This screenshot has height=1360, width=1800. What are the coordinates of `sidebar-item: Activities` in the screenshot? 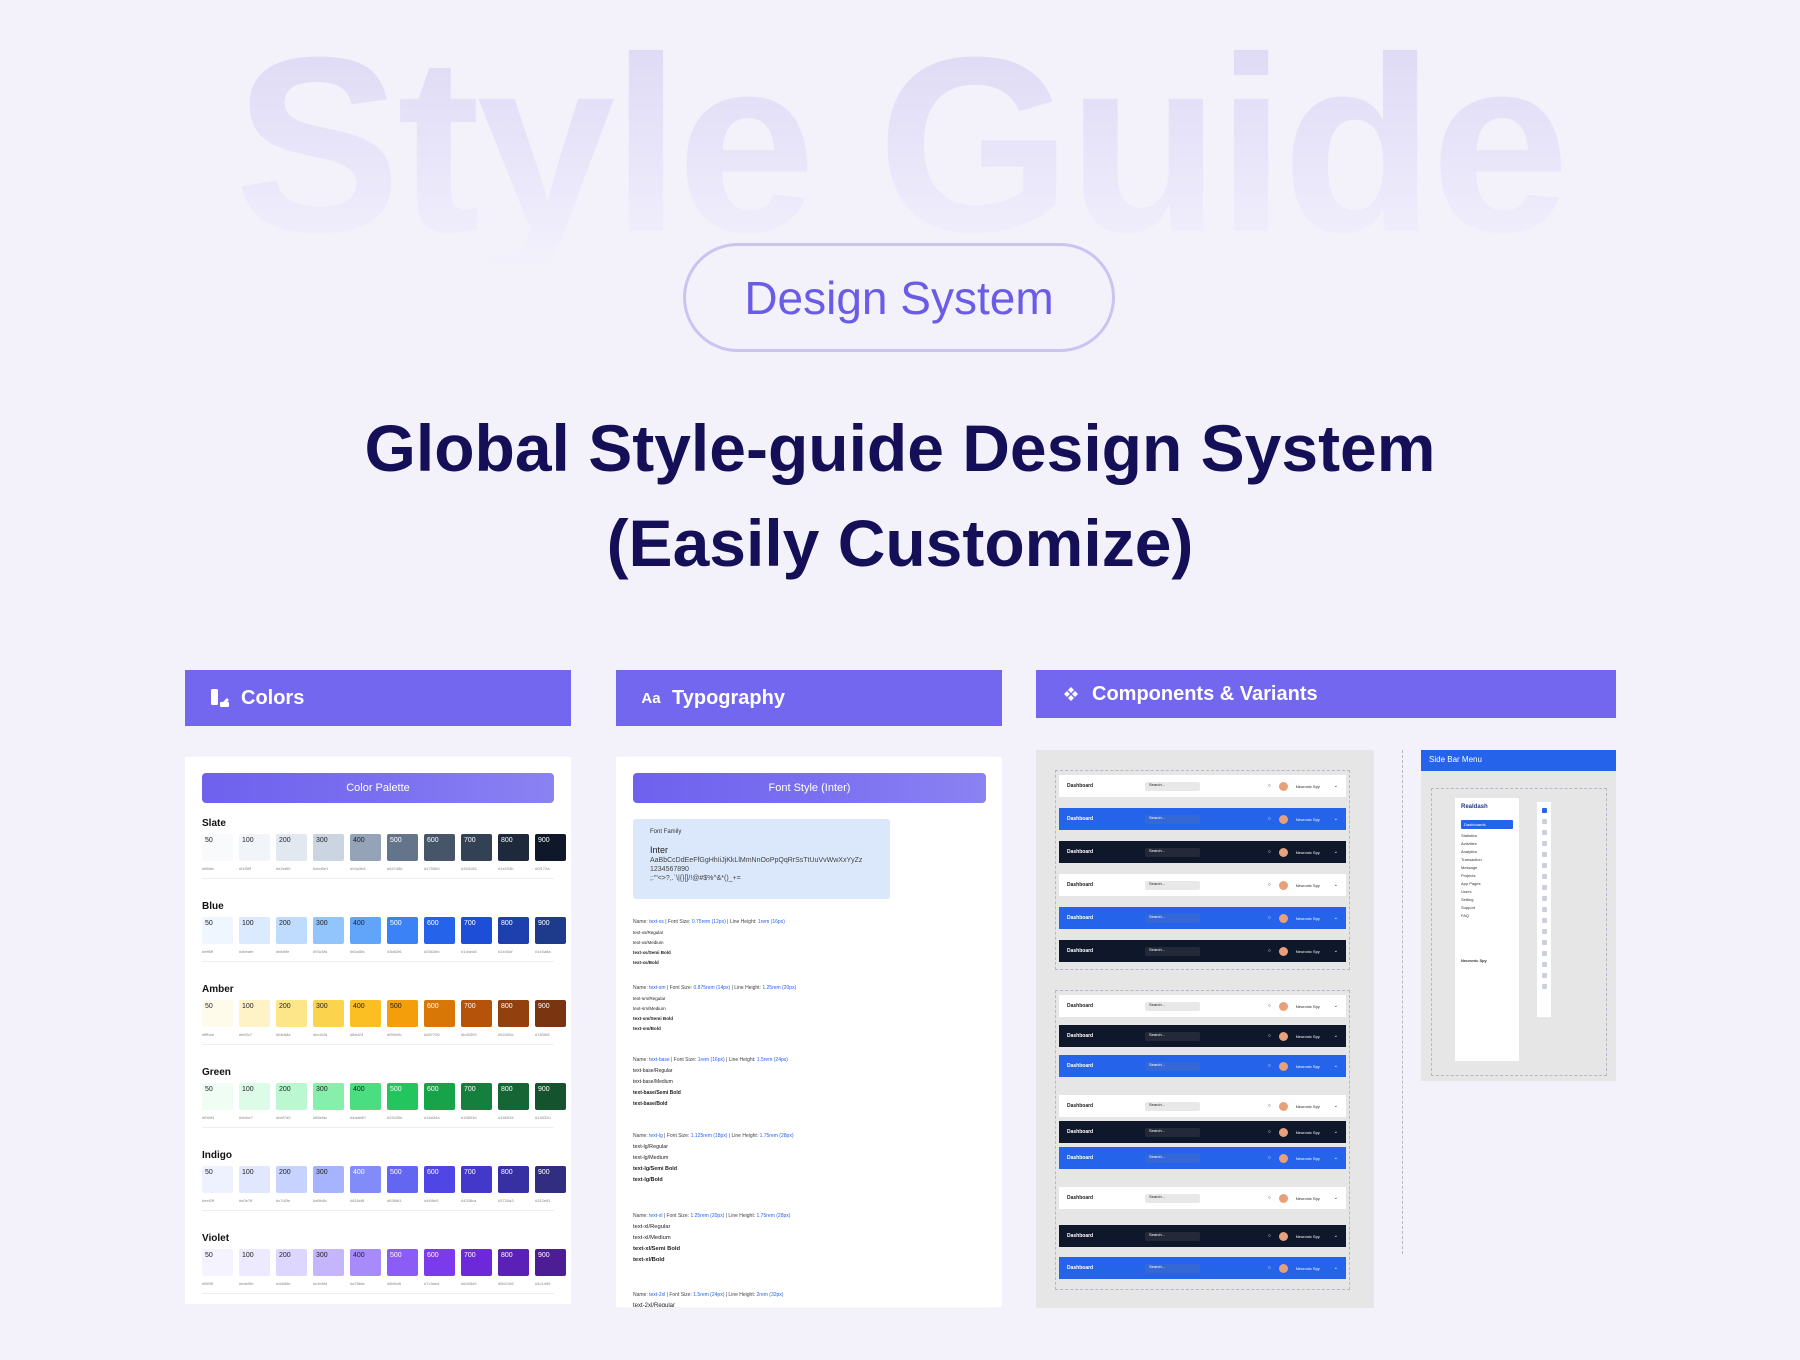 It's located at (1487, 843).